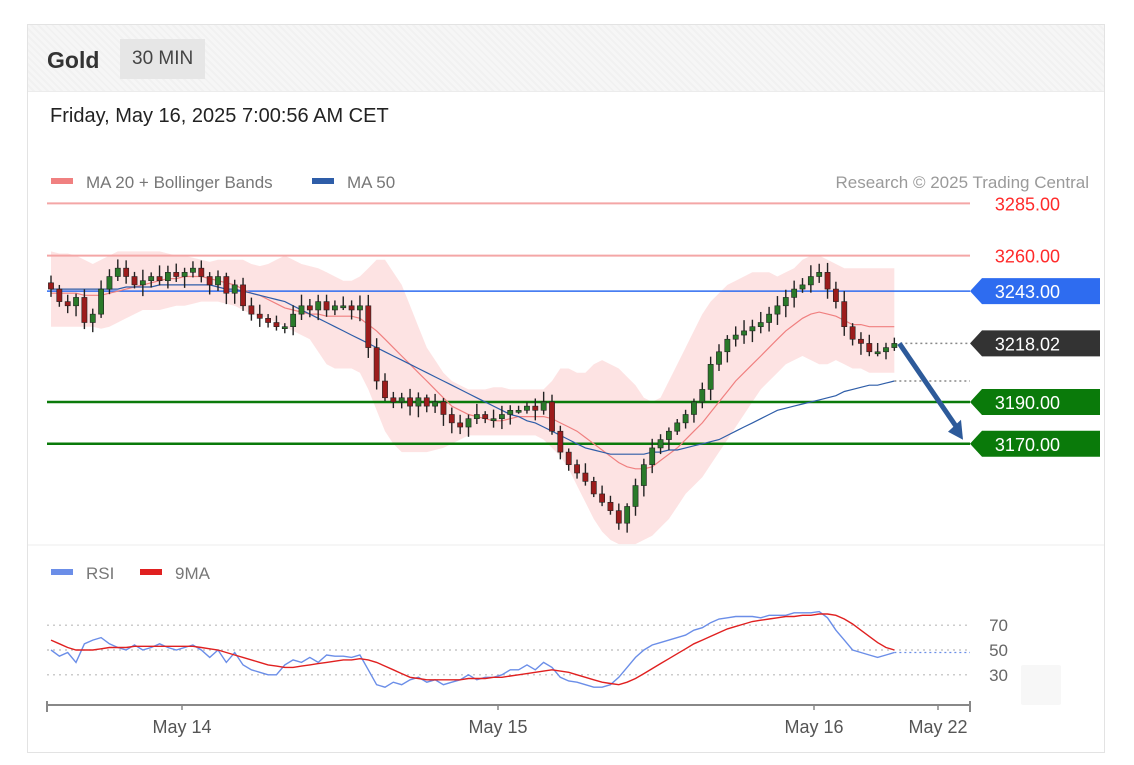  Describe the element at coordinates (62, 181) in the screenshot. I see `ma20-legend-swatch` at that location.